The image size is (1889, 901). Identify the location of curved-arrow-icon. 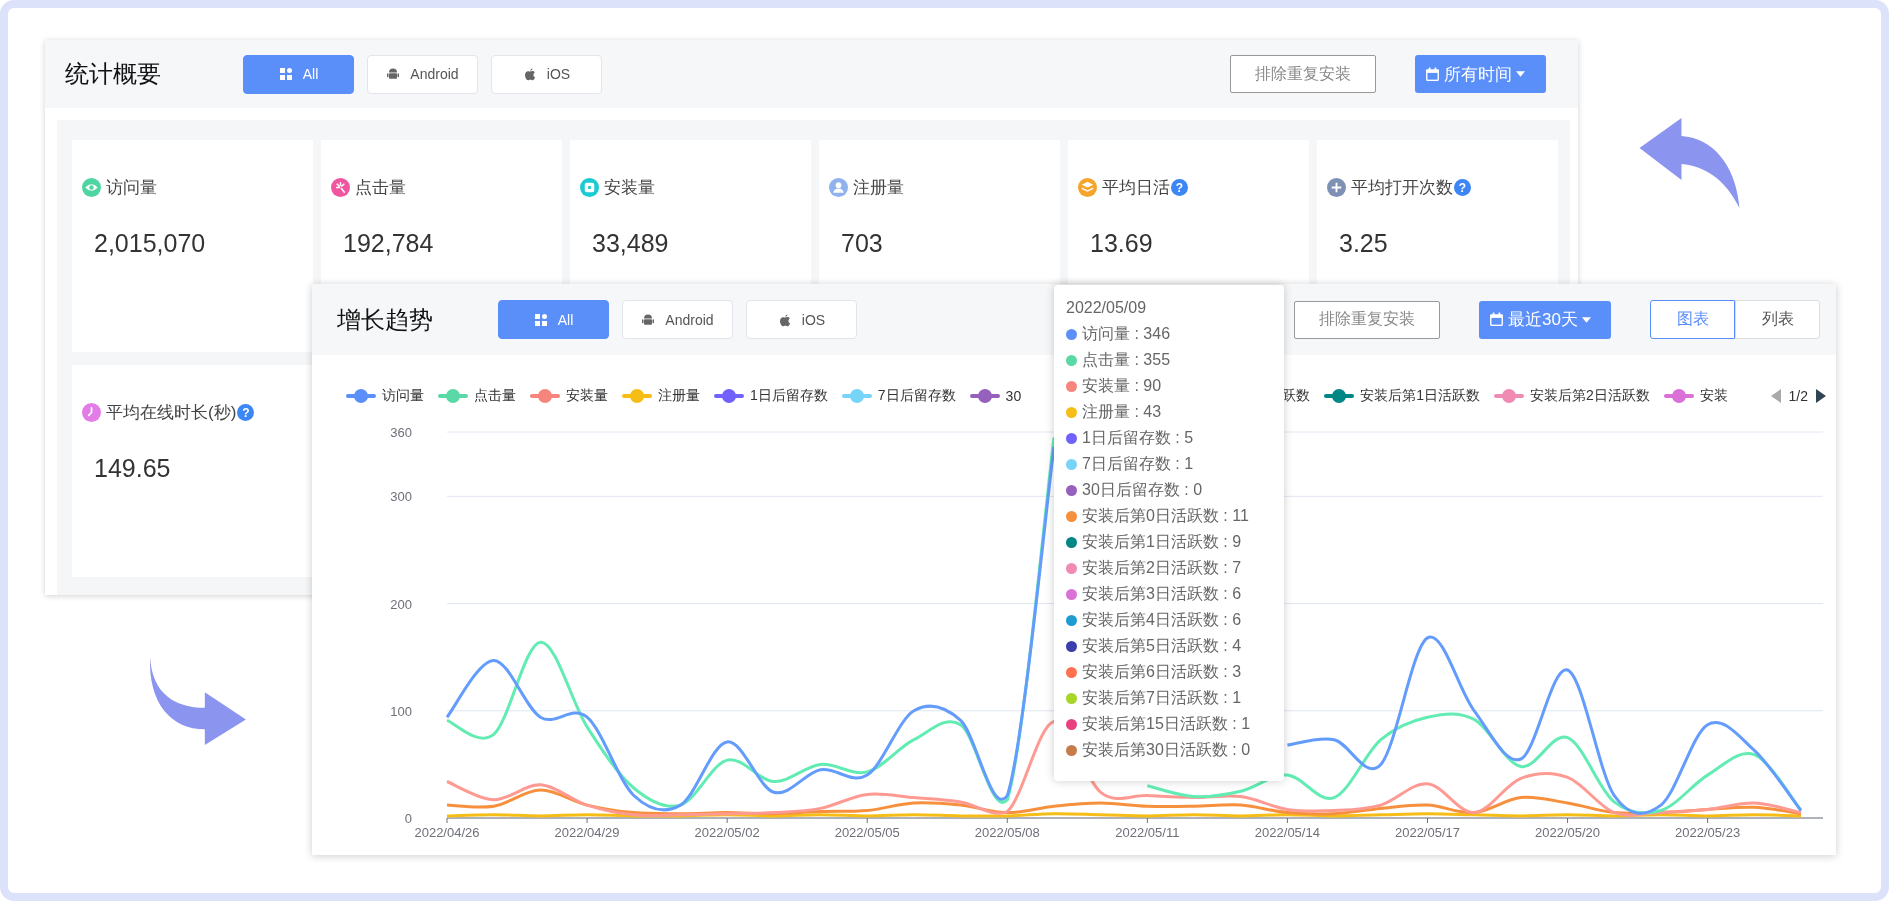
(1689, 163).